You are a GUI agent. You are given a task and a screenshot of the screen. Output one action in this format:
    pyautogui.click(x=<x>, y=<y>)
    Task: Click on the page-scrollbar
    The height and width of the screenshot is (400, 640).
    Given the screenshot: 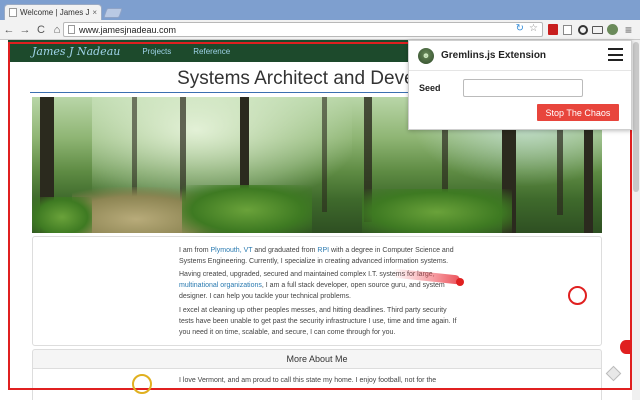 What is the action you would take?
    pyautogui.click(x=636, y=220)
    